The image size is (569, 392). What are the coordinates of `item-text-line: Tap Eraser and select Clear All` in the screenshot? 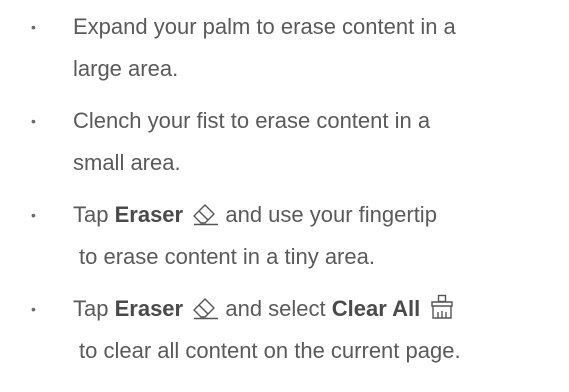 It's located at (321, 309).